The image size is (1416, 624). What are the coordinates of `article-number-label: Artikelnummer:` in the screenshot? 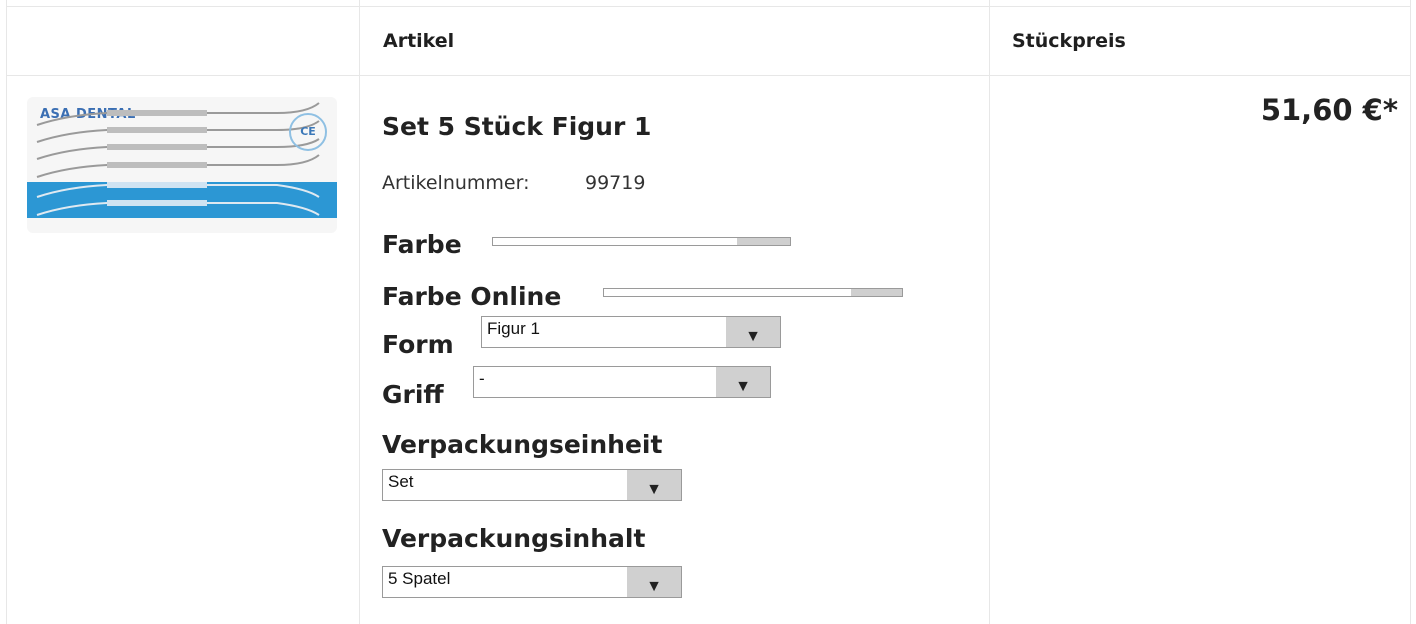 It's located at (456, 183).